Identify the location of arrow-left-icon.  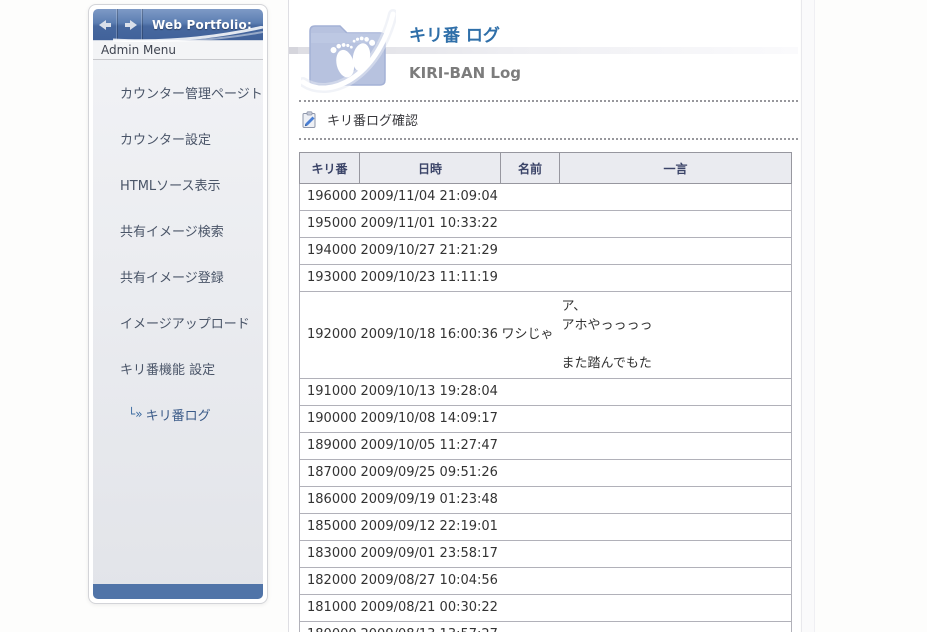
(105, 24).